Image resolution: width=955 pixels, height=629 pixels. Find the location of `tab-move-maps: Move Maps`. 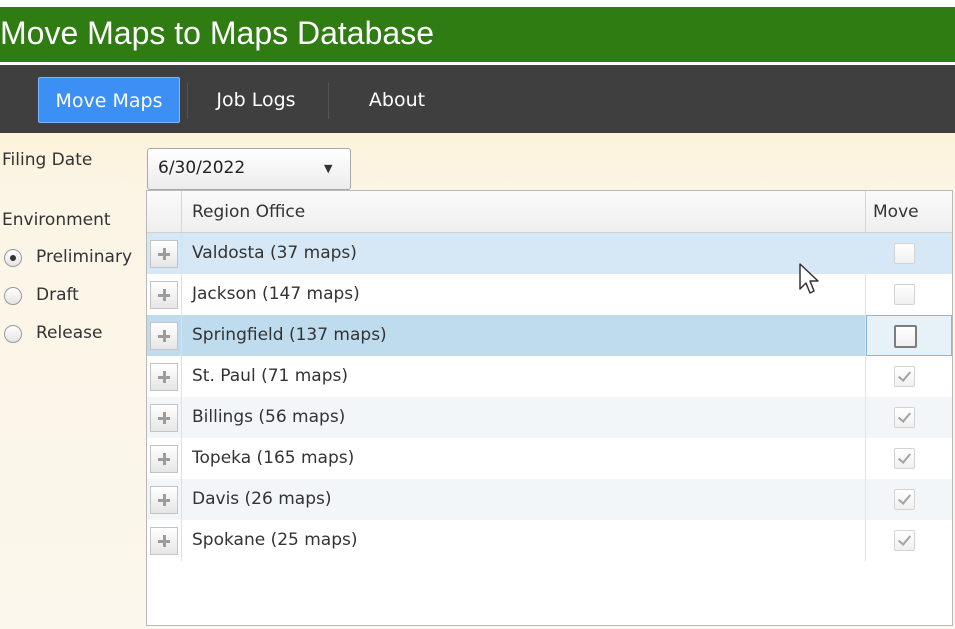

tab-move-maps: Move Maps is located at coordinates (109, 100).